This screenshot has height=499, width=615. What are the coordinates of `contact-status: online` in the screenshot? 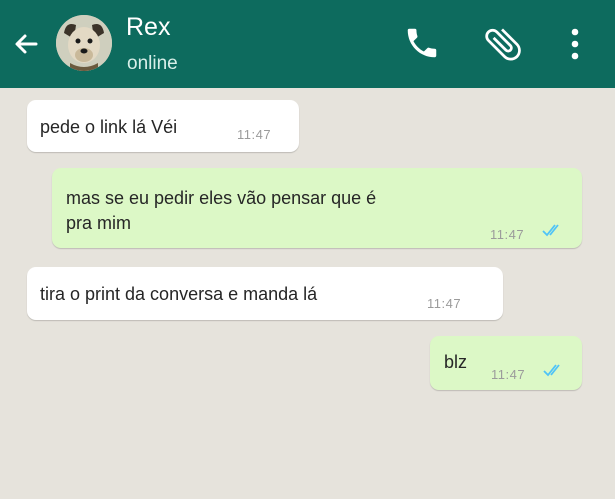 It's located at (152, 63).